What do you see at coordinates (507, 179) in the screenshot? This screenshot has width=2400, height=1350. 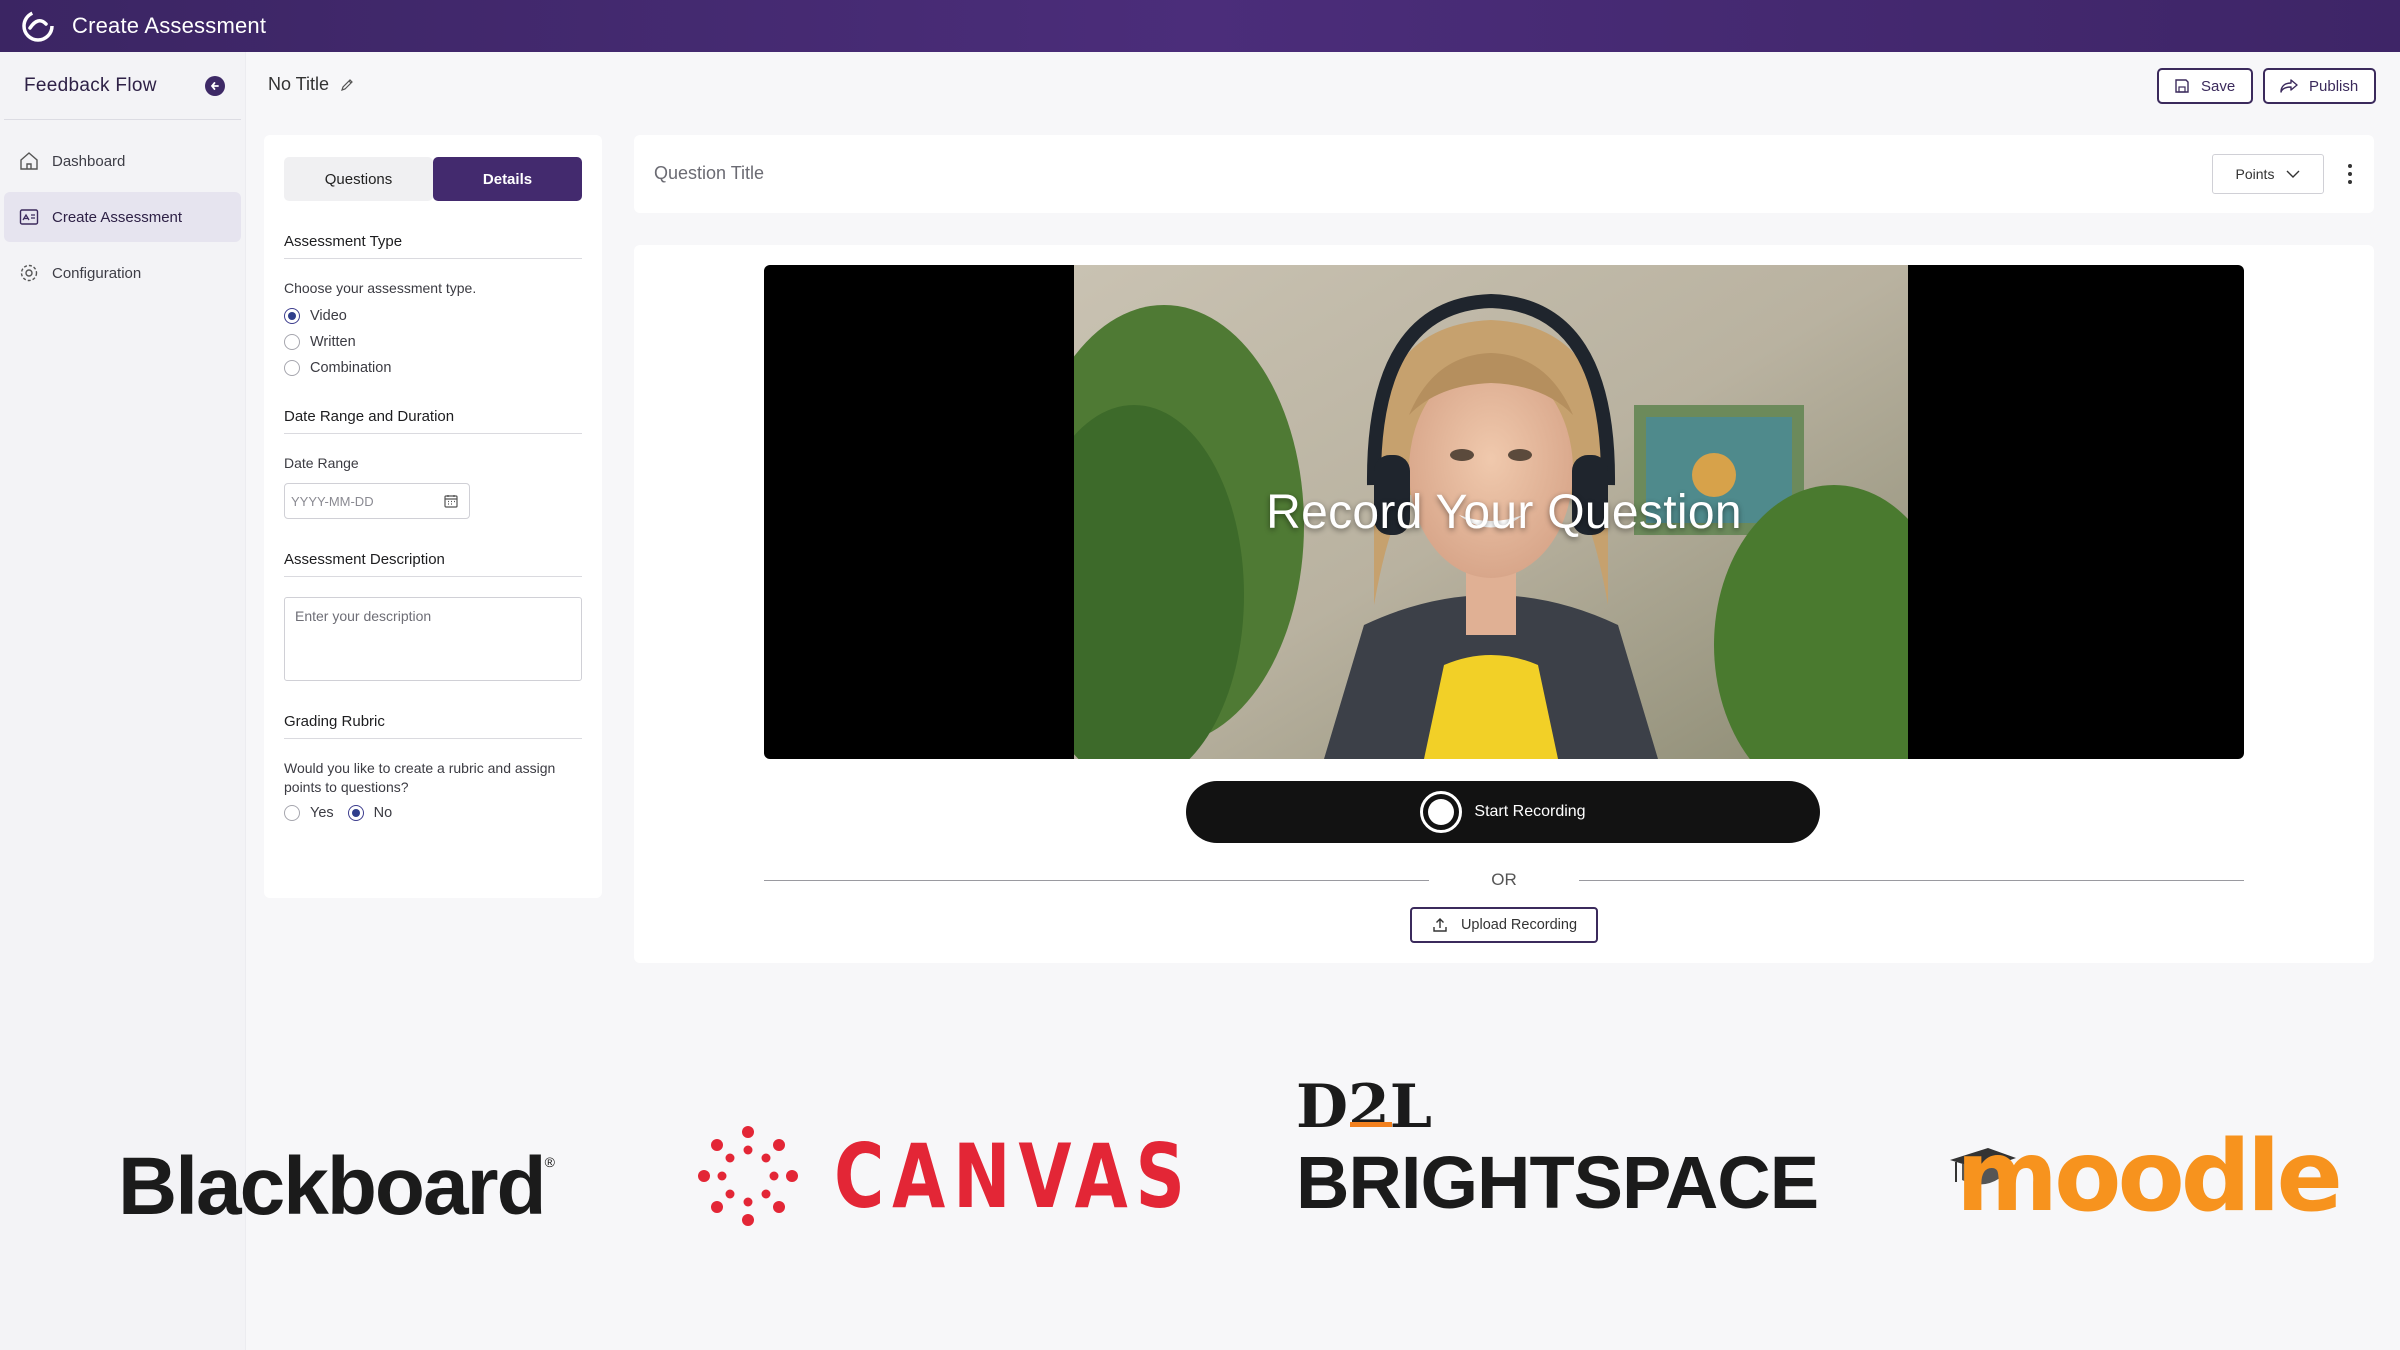 I see `tab-details: Details` at bounding box center [507, 179].